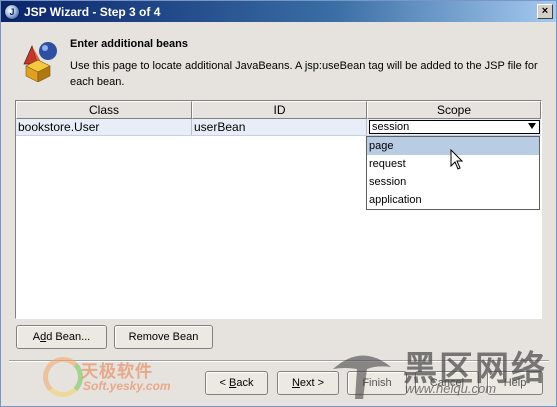 This screenshot has width=557, height=407. Describe the element at coordinates (453, 182) in the screenshot. I see `scope-option-session: session` at that location.